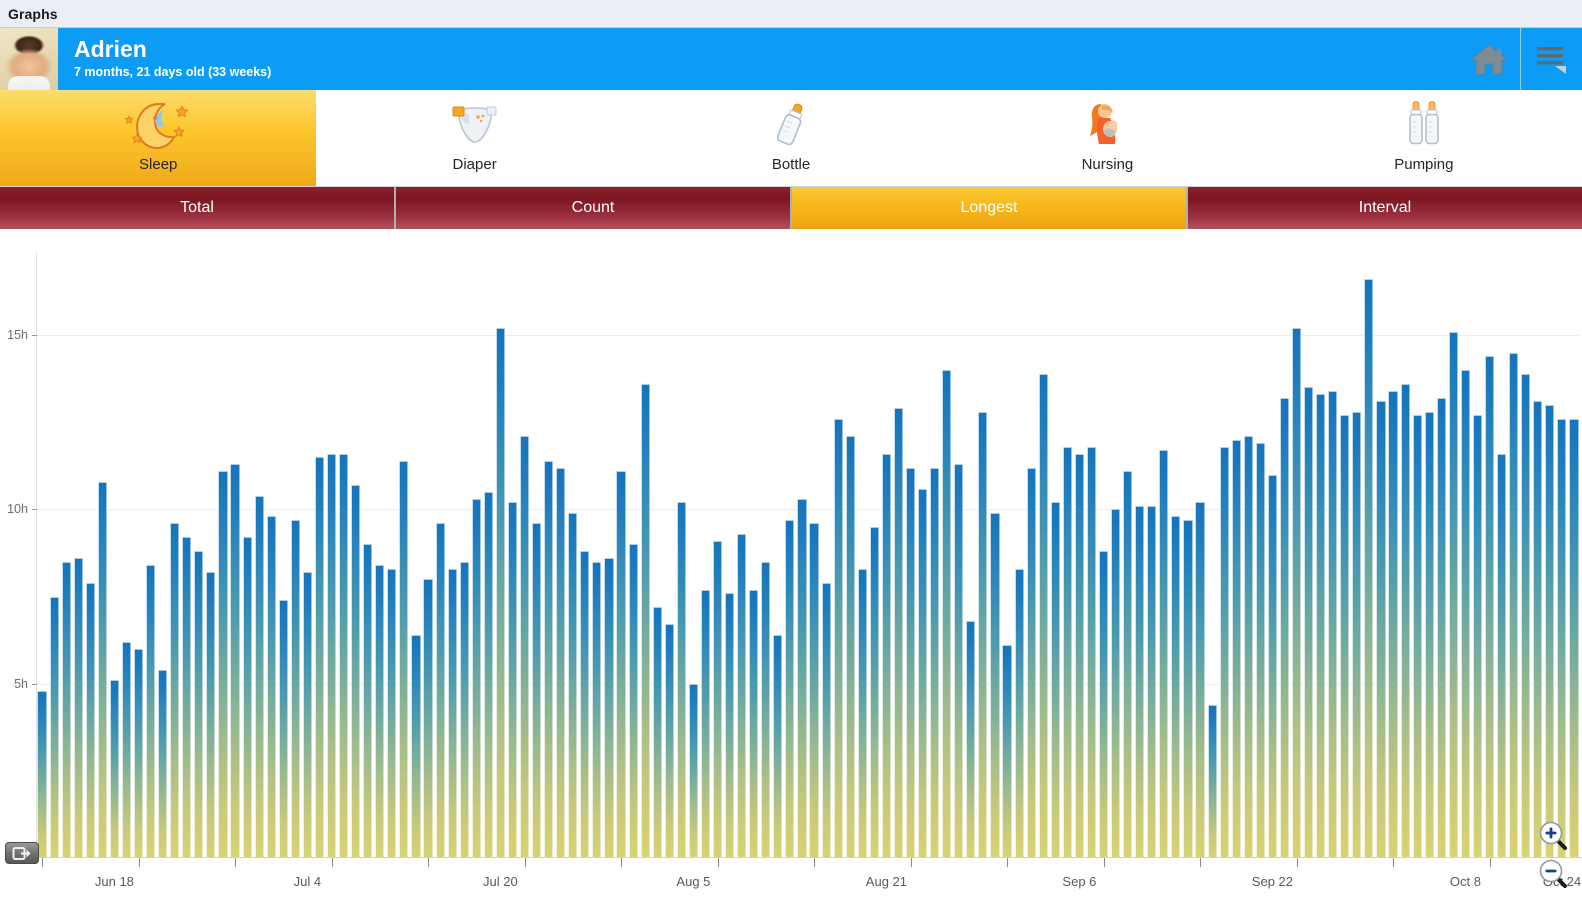 The height and width of the screenshot is (900, 1582). What do you see at coordinates (1553, 835) in the screenshot?
I see `zoom-in-button` at bounding box center [1553, 835].